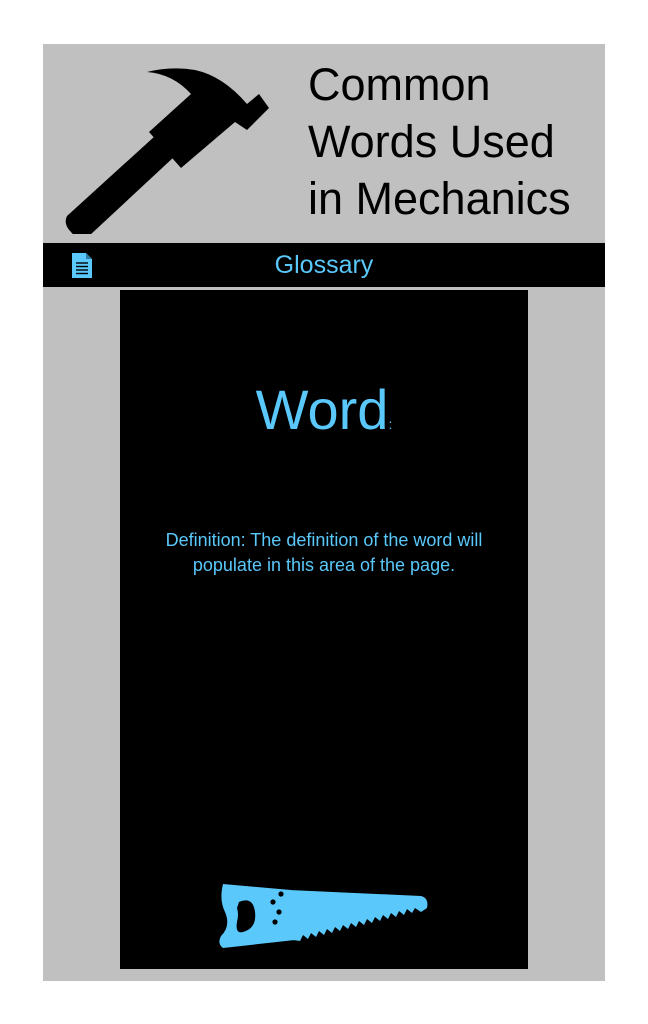 The image size is (648, 1024). Describe the element at coordinates (399, 84) in the screenshot. I see `app-title-line-1: Common` at that location.